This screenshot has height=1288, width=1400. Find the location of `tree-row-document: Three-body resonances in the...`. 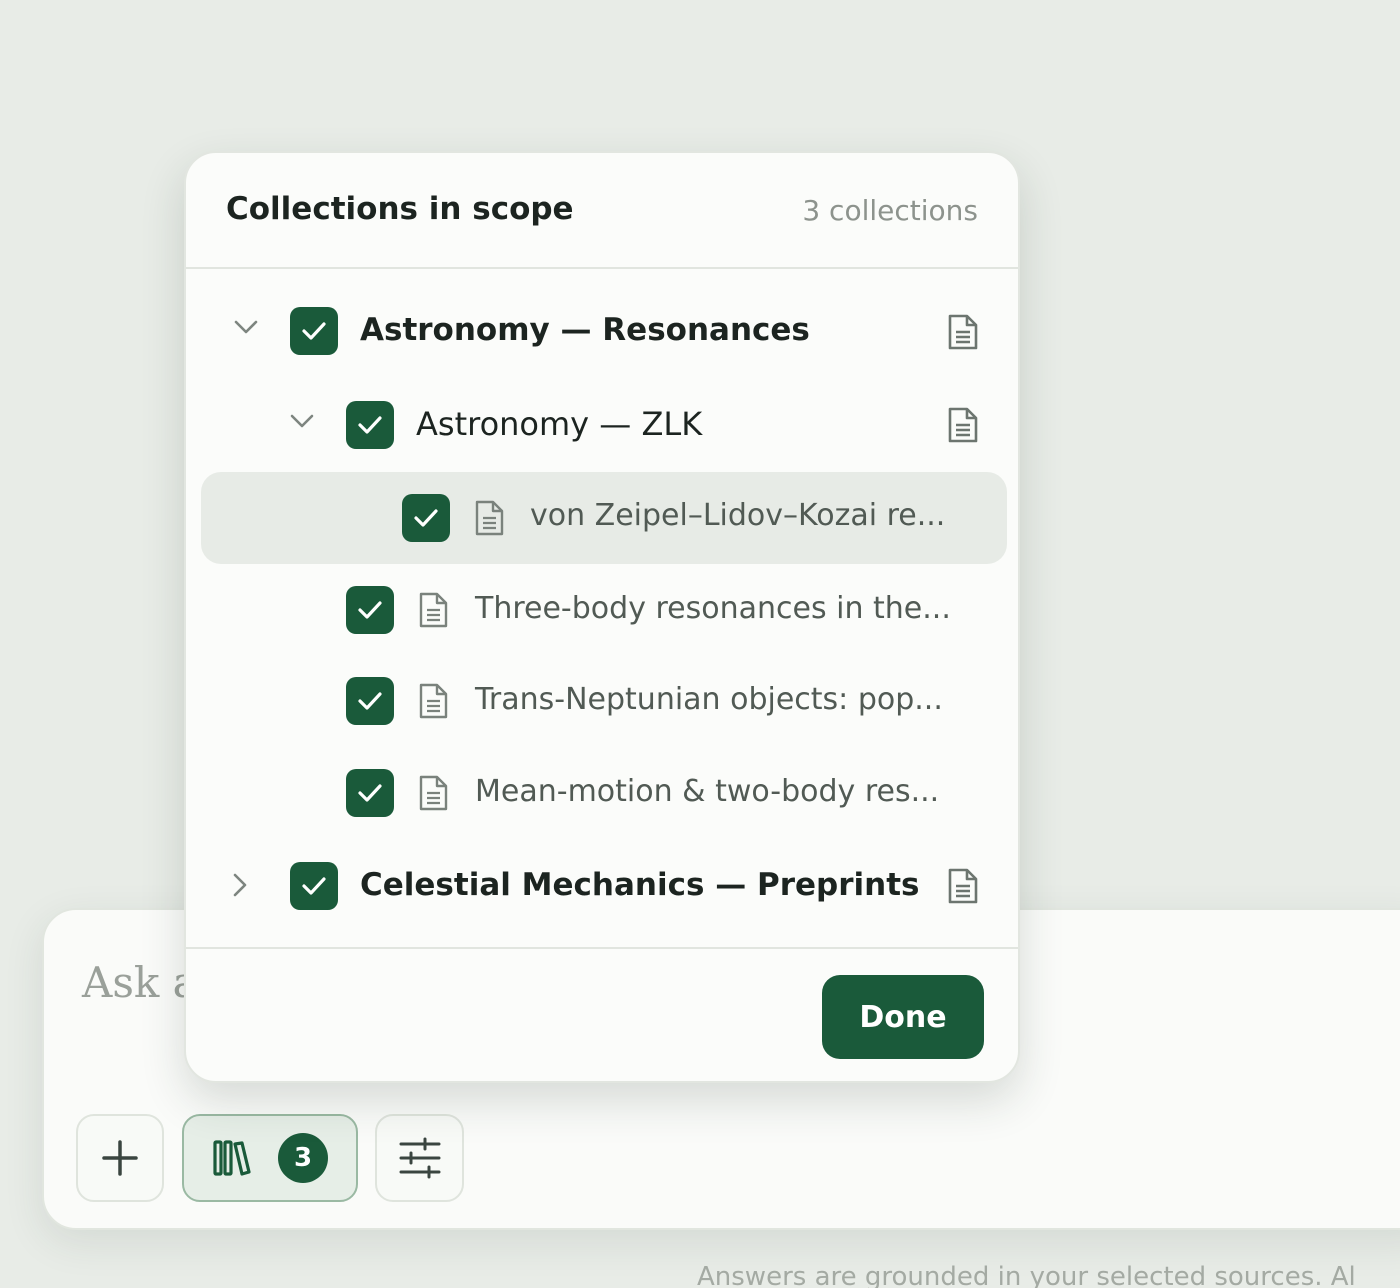

tree-row-document: Three-body resonances in the... is located at coordinates (602, 609).